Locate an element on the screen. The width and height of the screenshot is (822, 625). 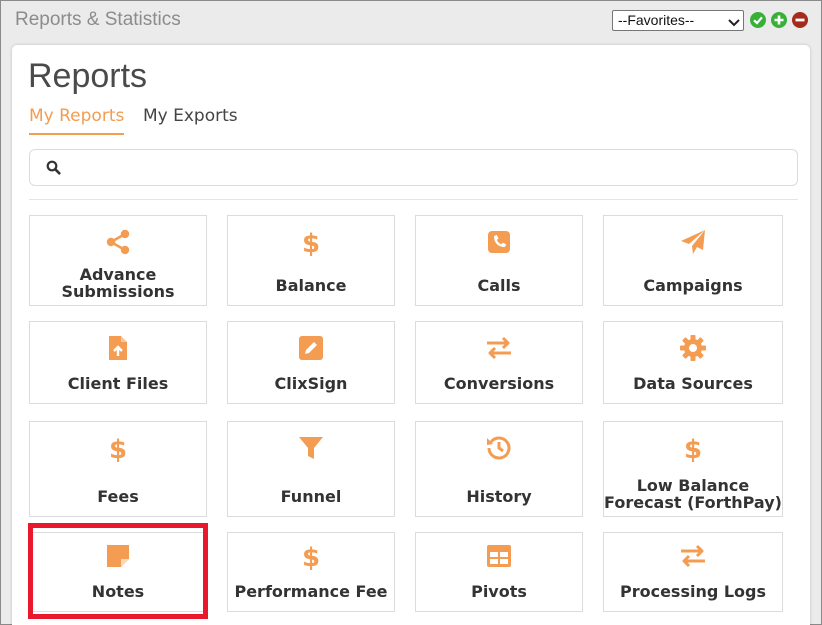
report-card-label-line1: Fees is located at coordinates (118, 496).